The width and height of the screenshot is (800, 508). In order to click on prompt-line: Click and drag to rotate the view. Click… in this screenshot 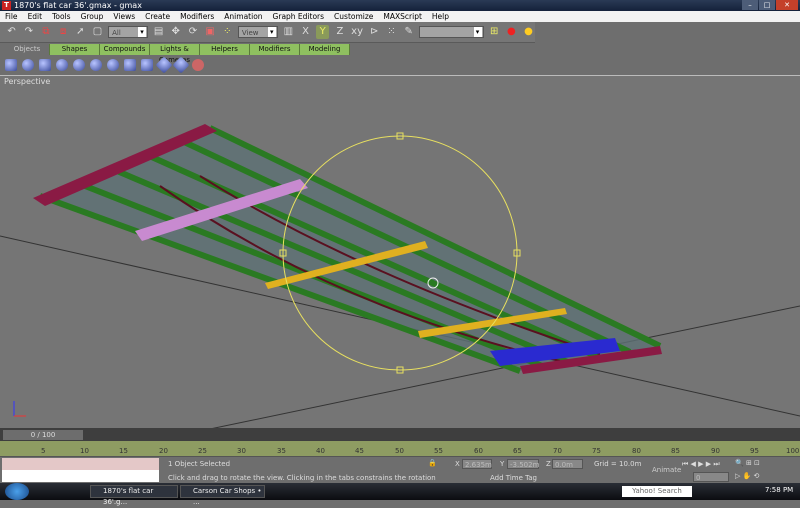, I will do `click(302, 478)`.